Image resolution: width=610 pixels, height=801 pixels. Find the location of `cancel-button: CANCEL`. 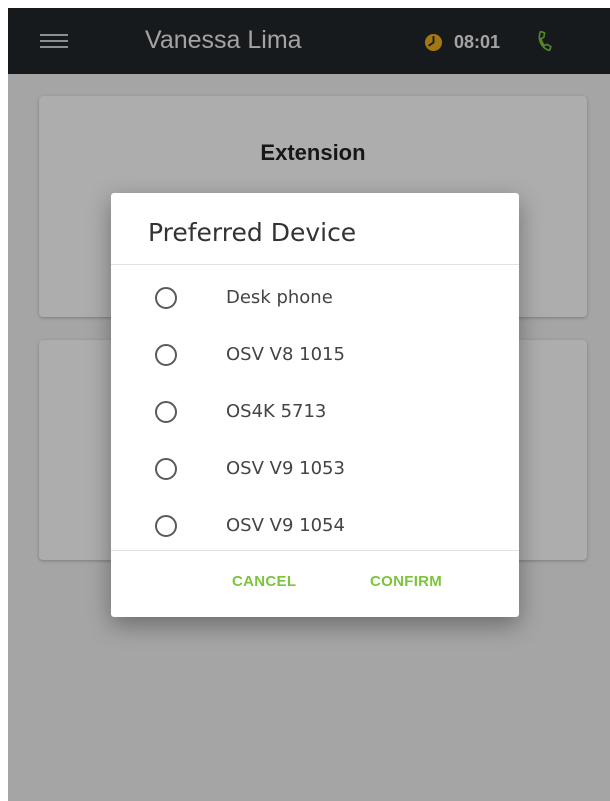

cancel-button: CANCEL is located at coordinates (264, 581).